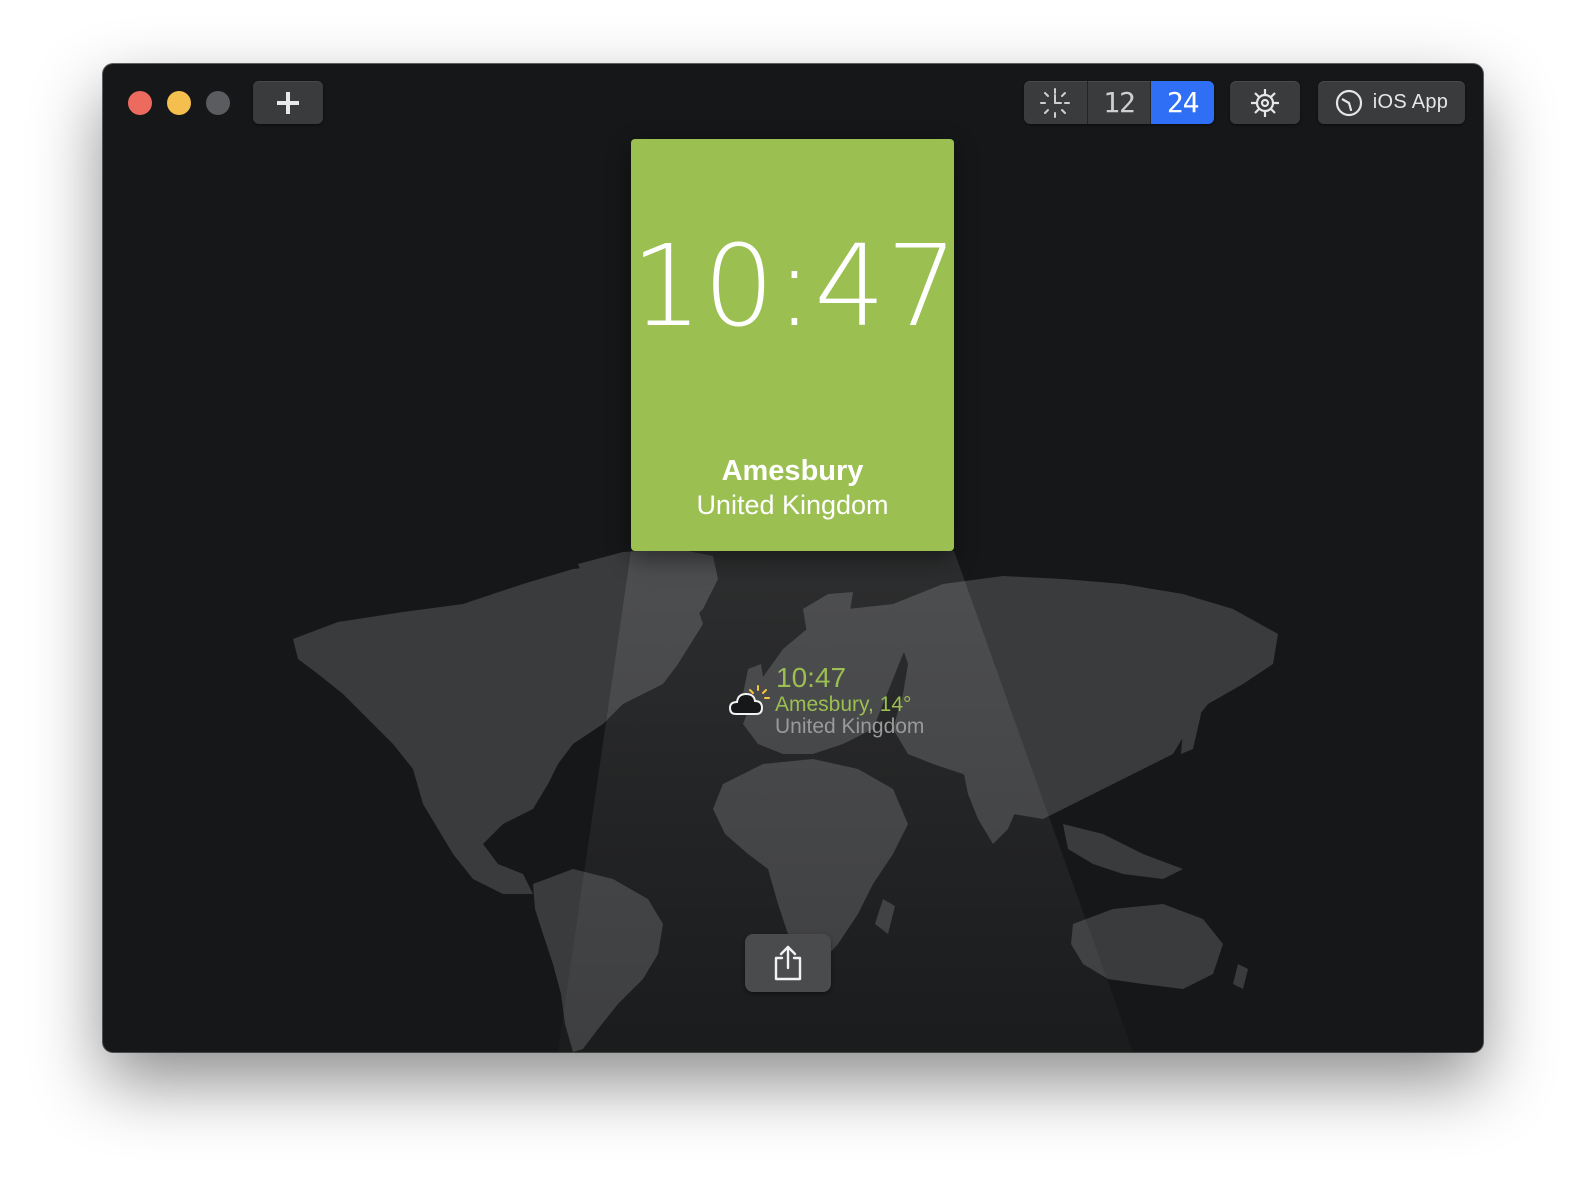 This screenshot has width=1587, height=1187. I want to click on analog-mode-segment, so click(1056, 102).